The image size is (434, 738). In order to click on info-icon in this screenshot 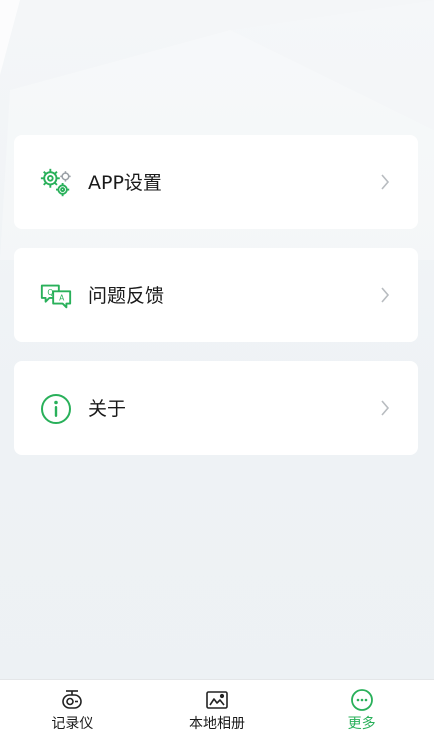, I will do `click(56, 409)`.